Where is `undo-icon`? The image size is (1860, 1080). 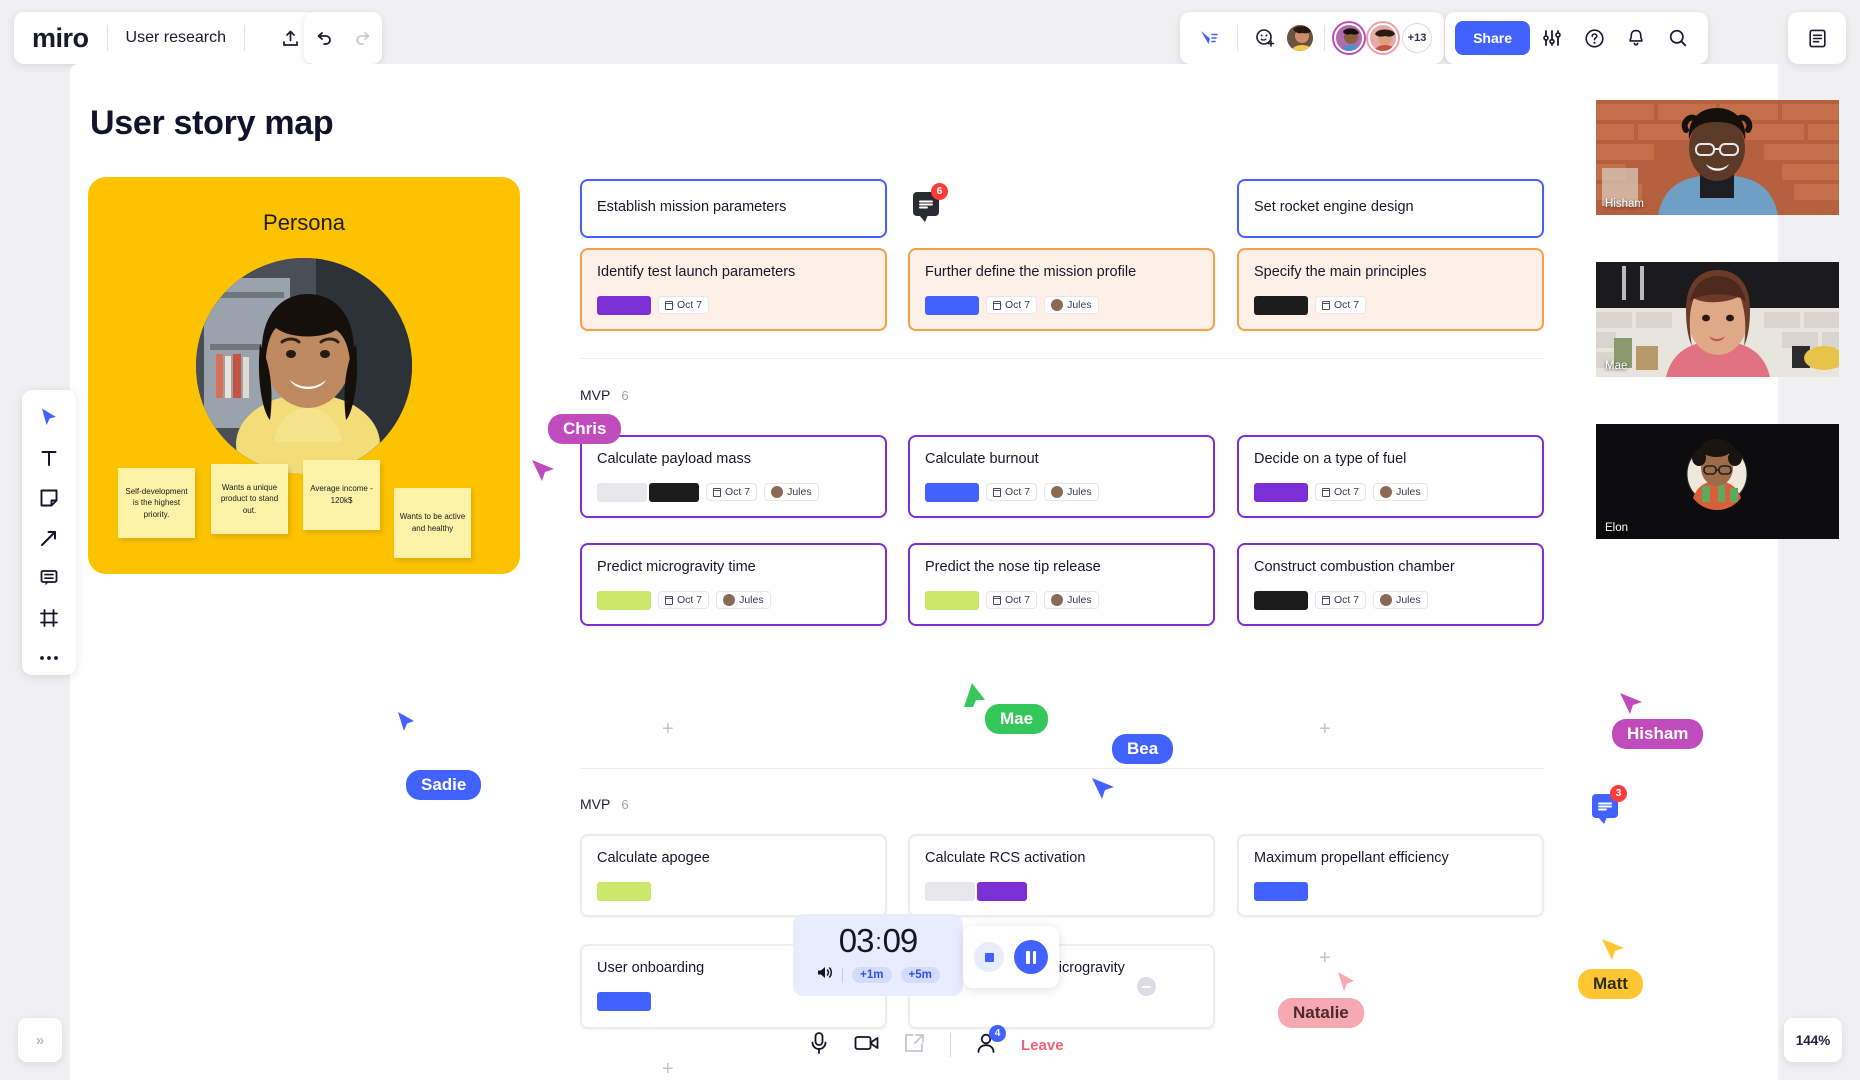
undo-icon is located at coordinates (323, 38).